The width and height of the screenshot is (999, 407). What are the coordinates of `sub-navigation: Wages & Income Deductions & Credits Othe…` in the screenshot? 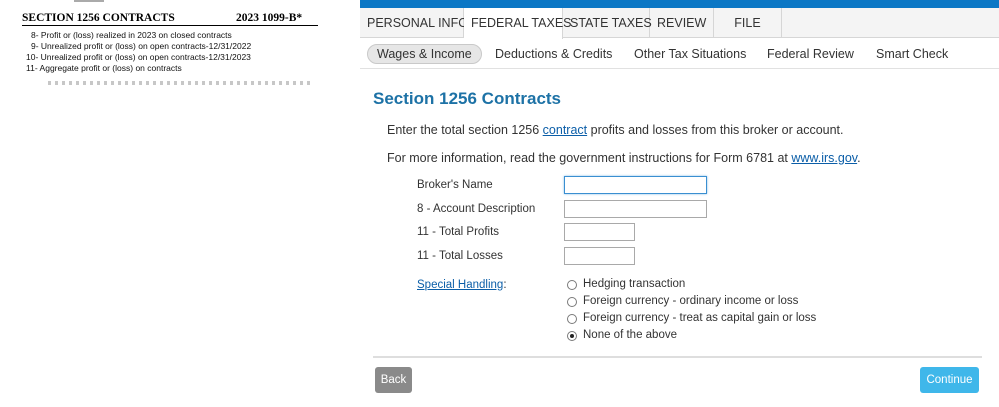 It's located at (679, 54).